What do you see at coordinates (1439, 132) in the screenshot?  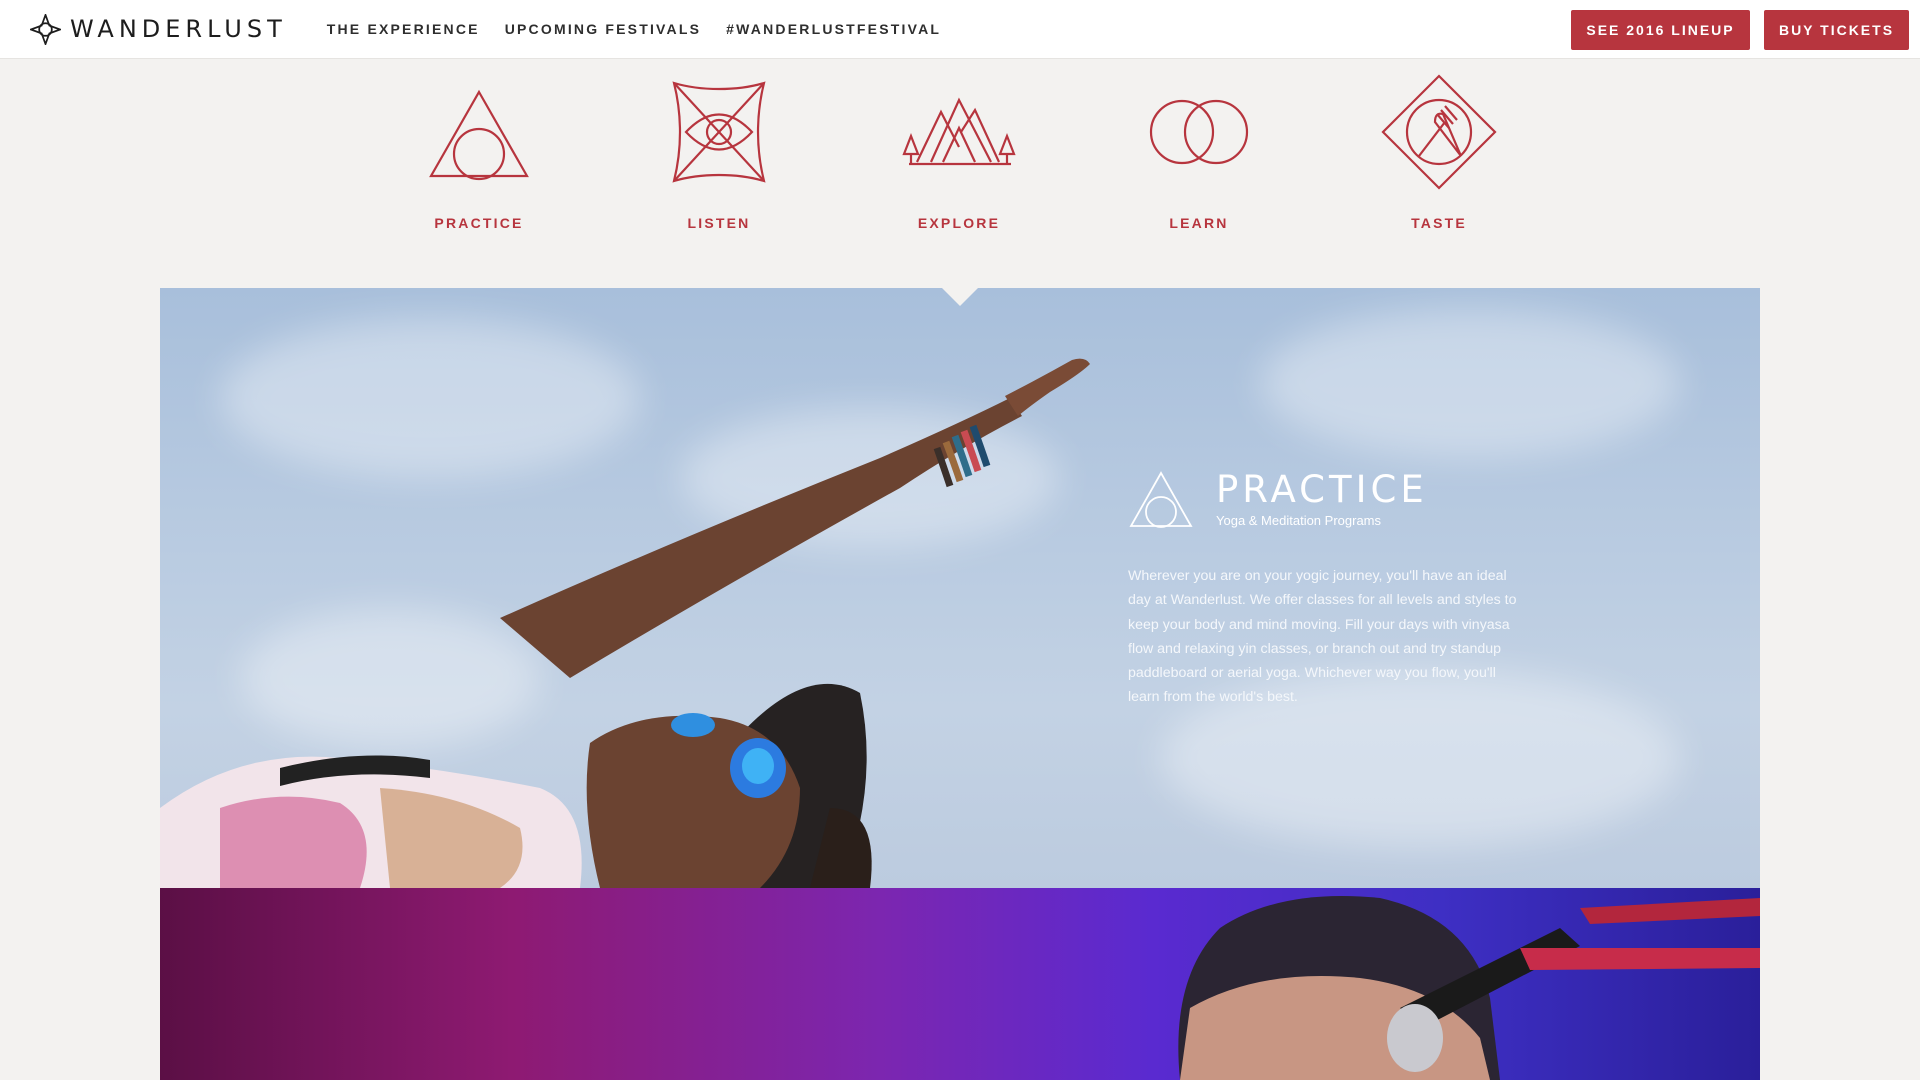 I see `fork-knife-diamond-icon` at bounding box center [1439, 132].